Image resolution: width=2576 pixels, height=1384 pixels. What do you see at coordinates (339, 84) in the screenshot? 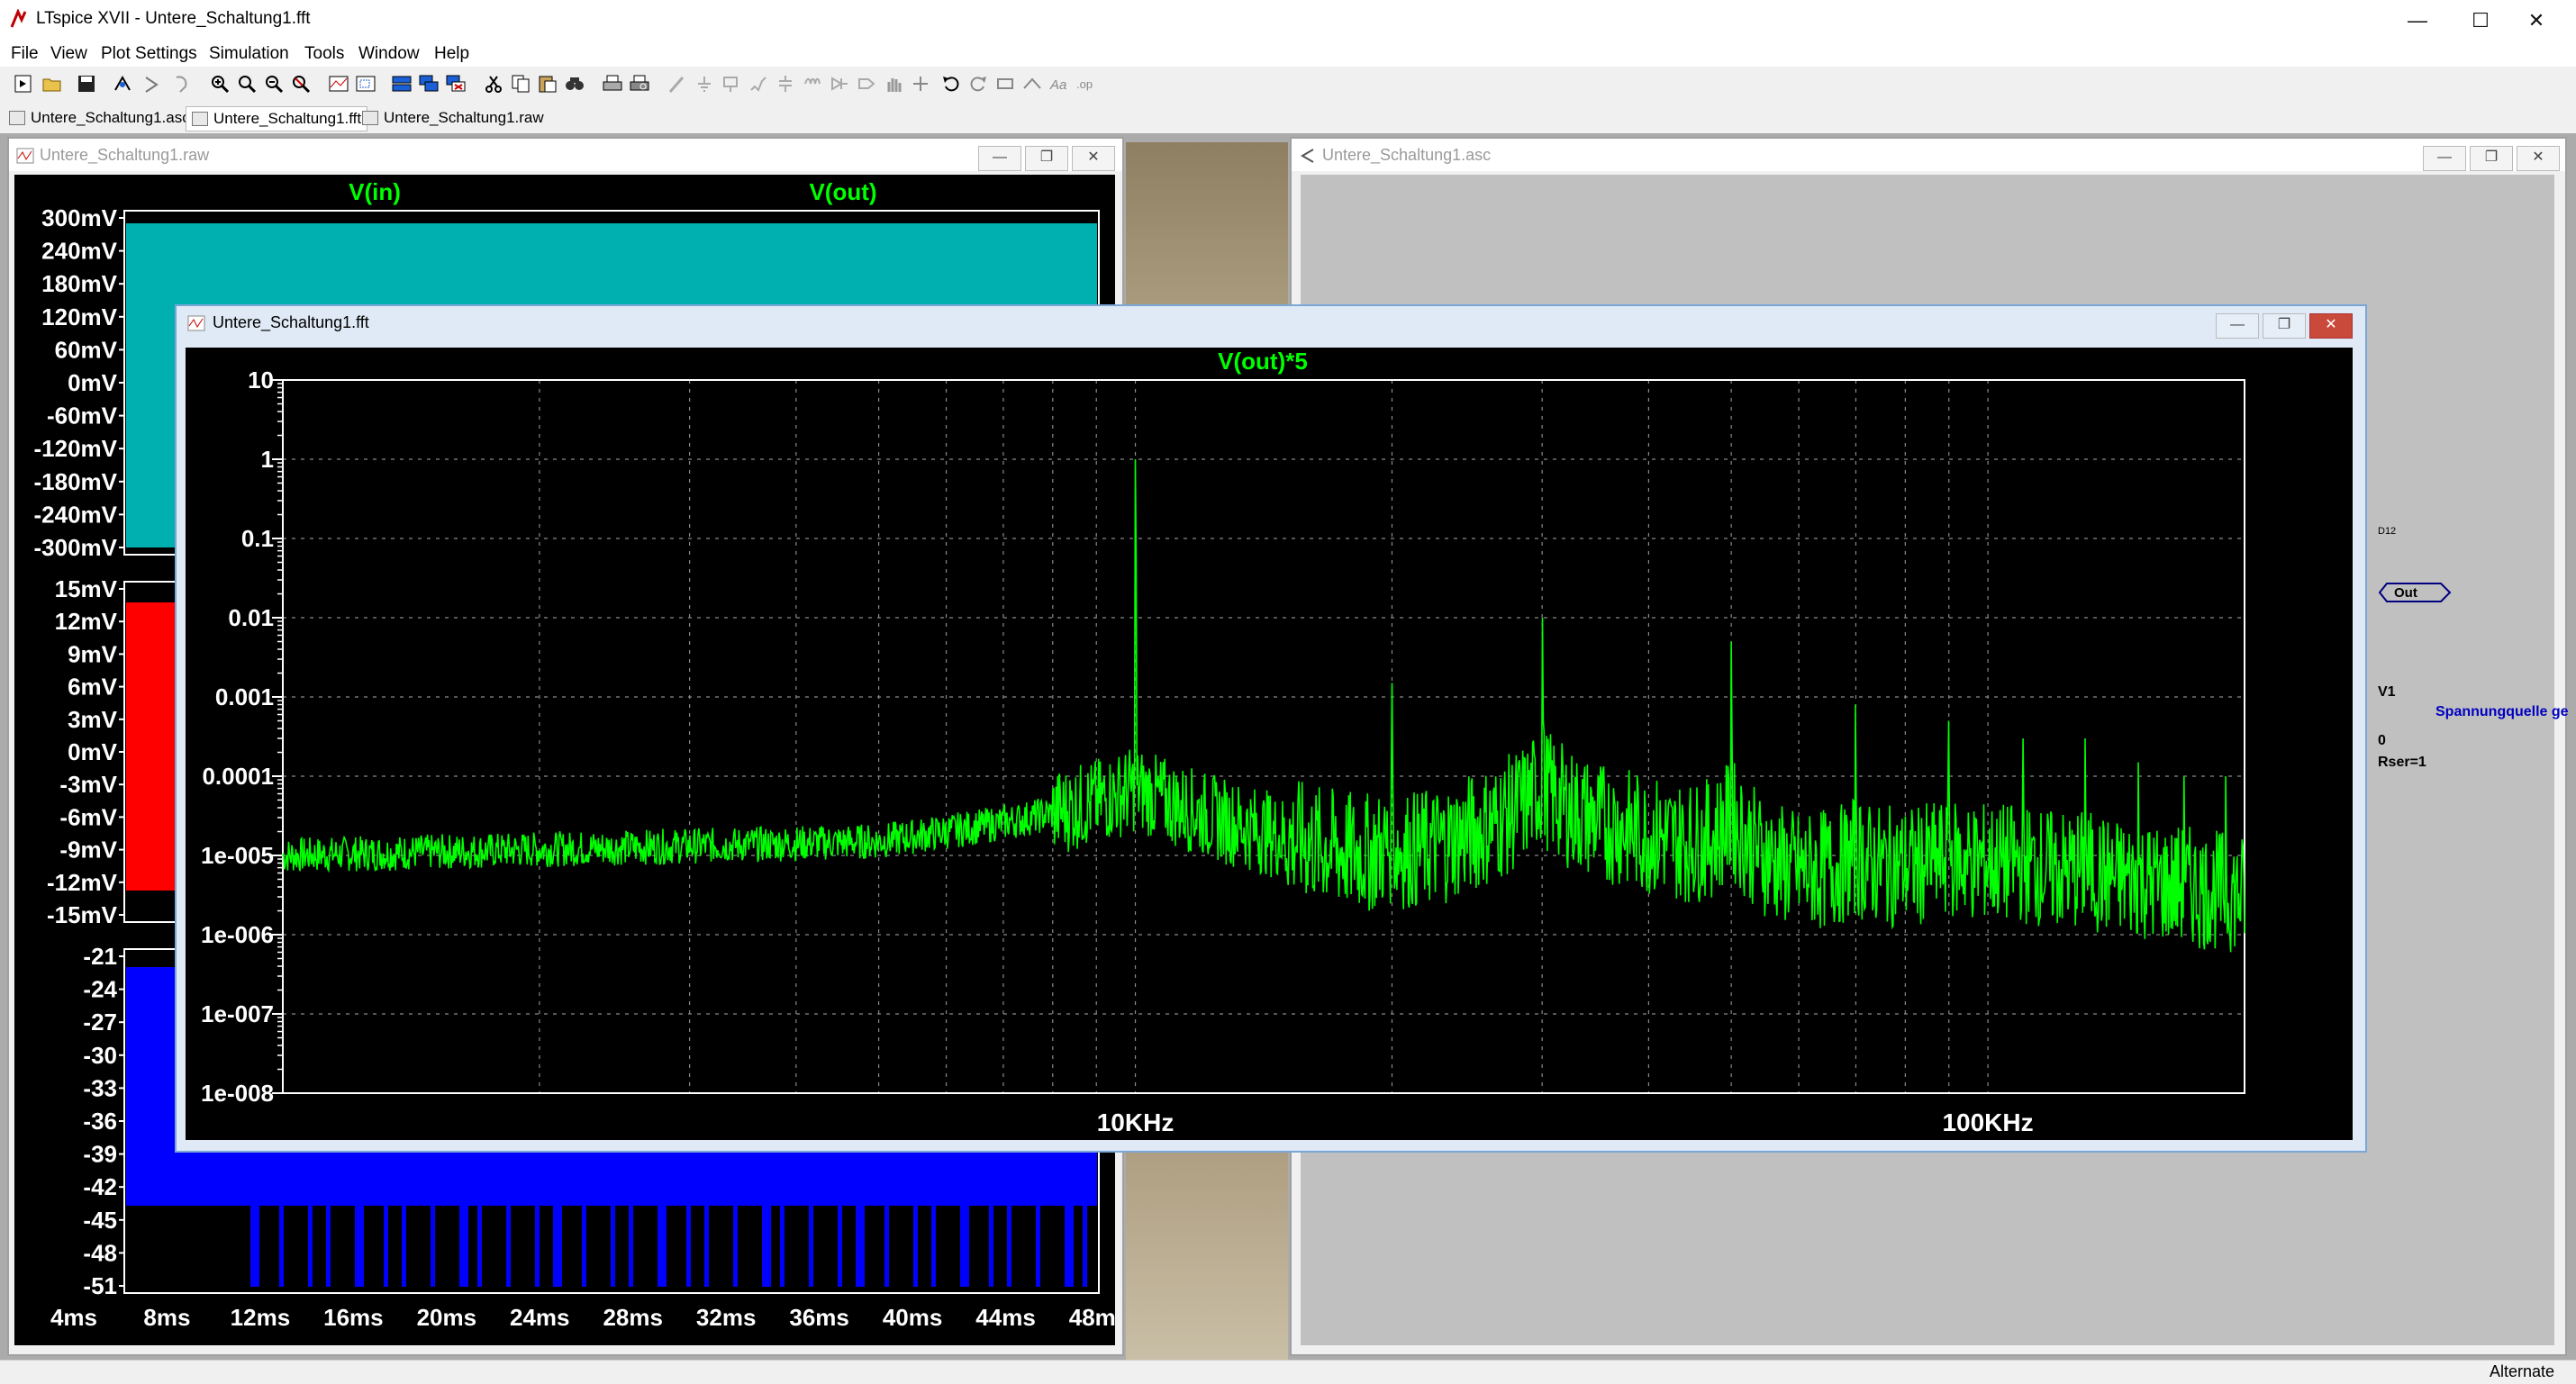
I see `autorange-icon` at bounding box center [339, 84].